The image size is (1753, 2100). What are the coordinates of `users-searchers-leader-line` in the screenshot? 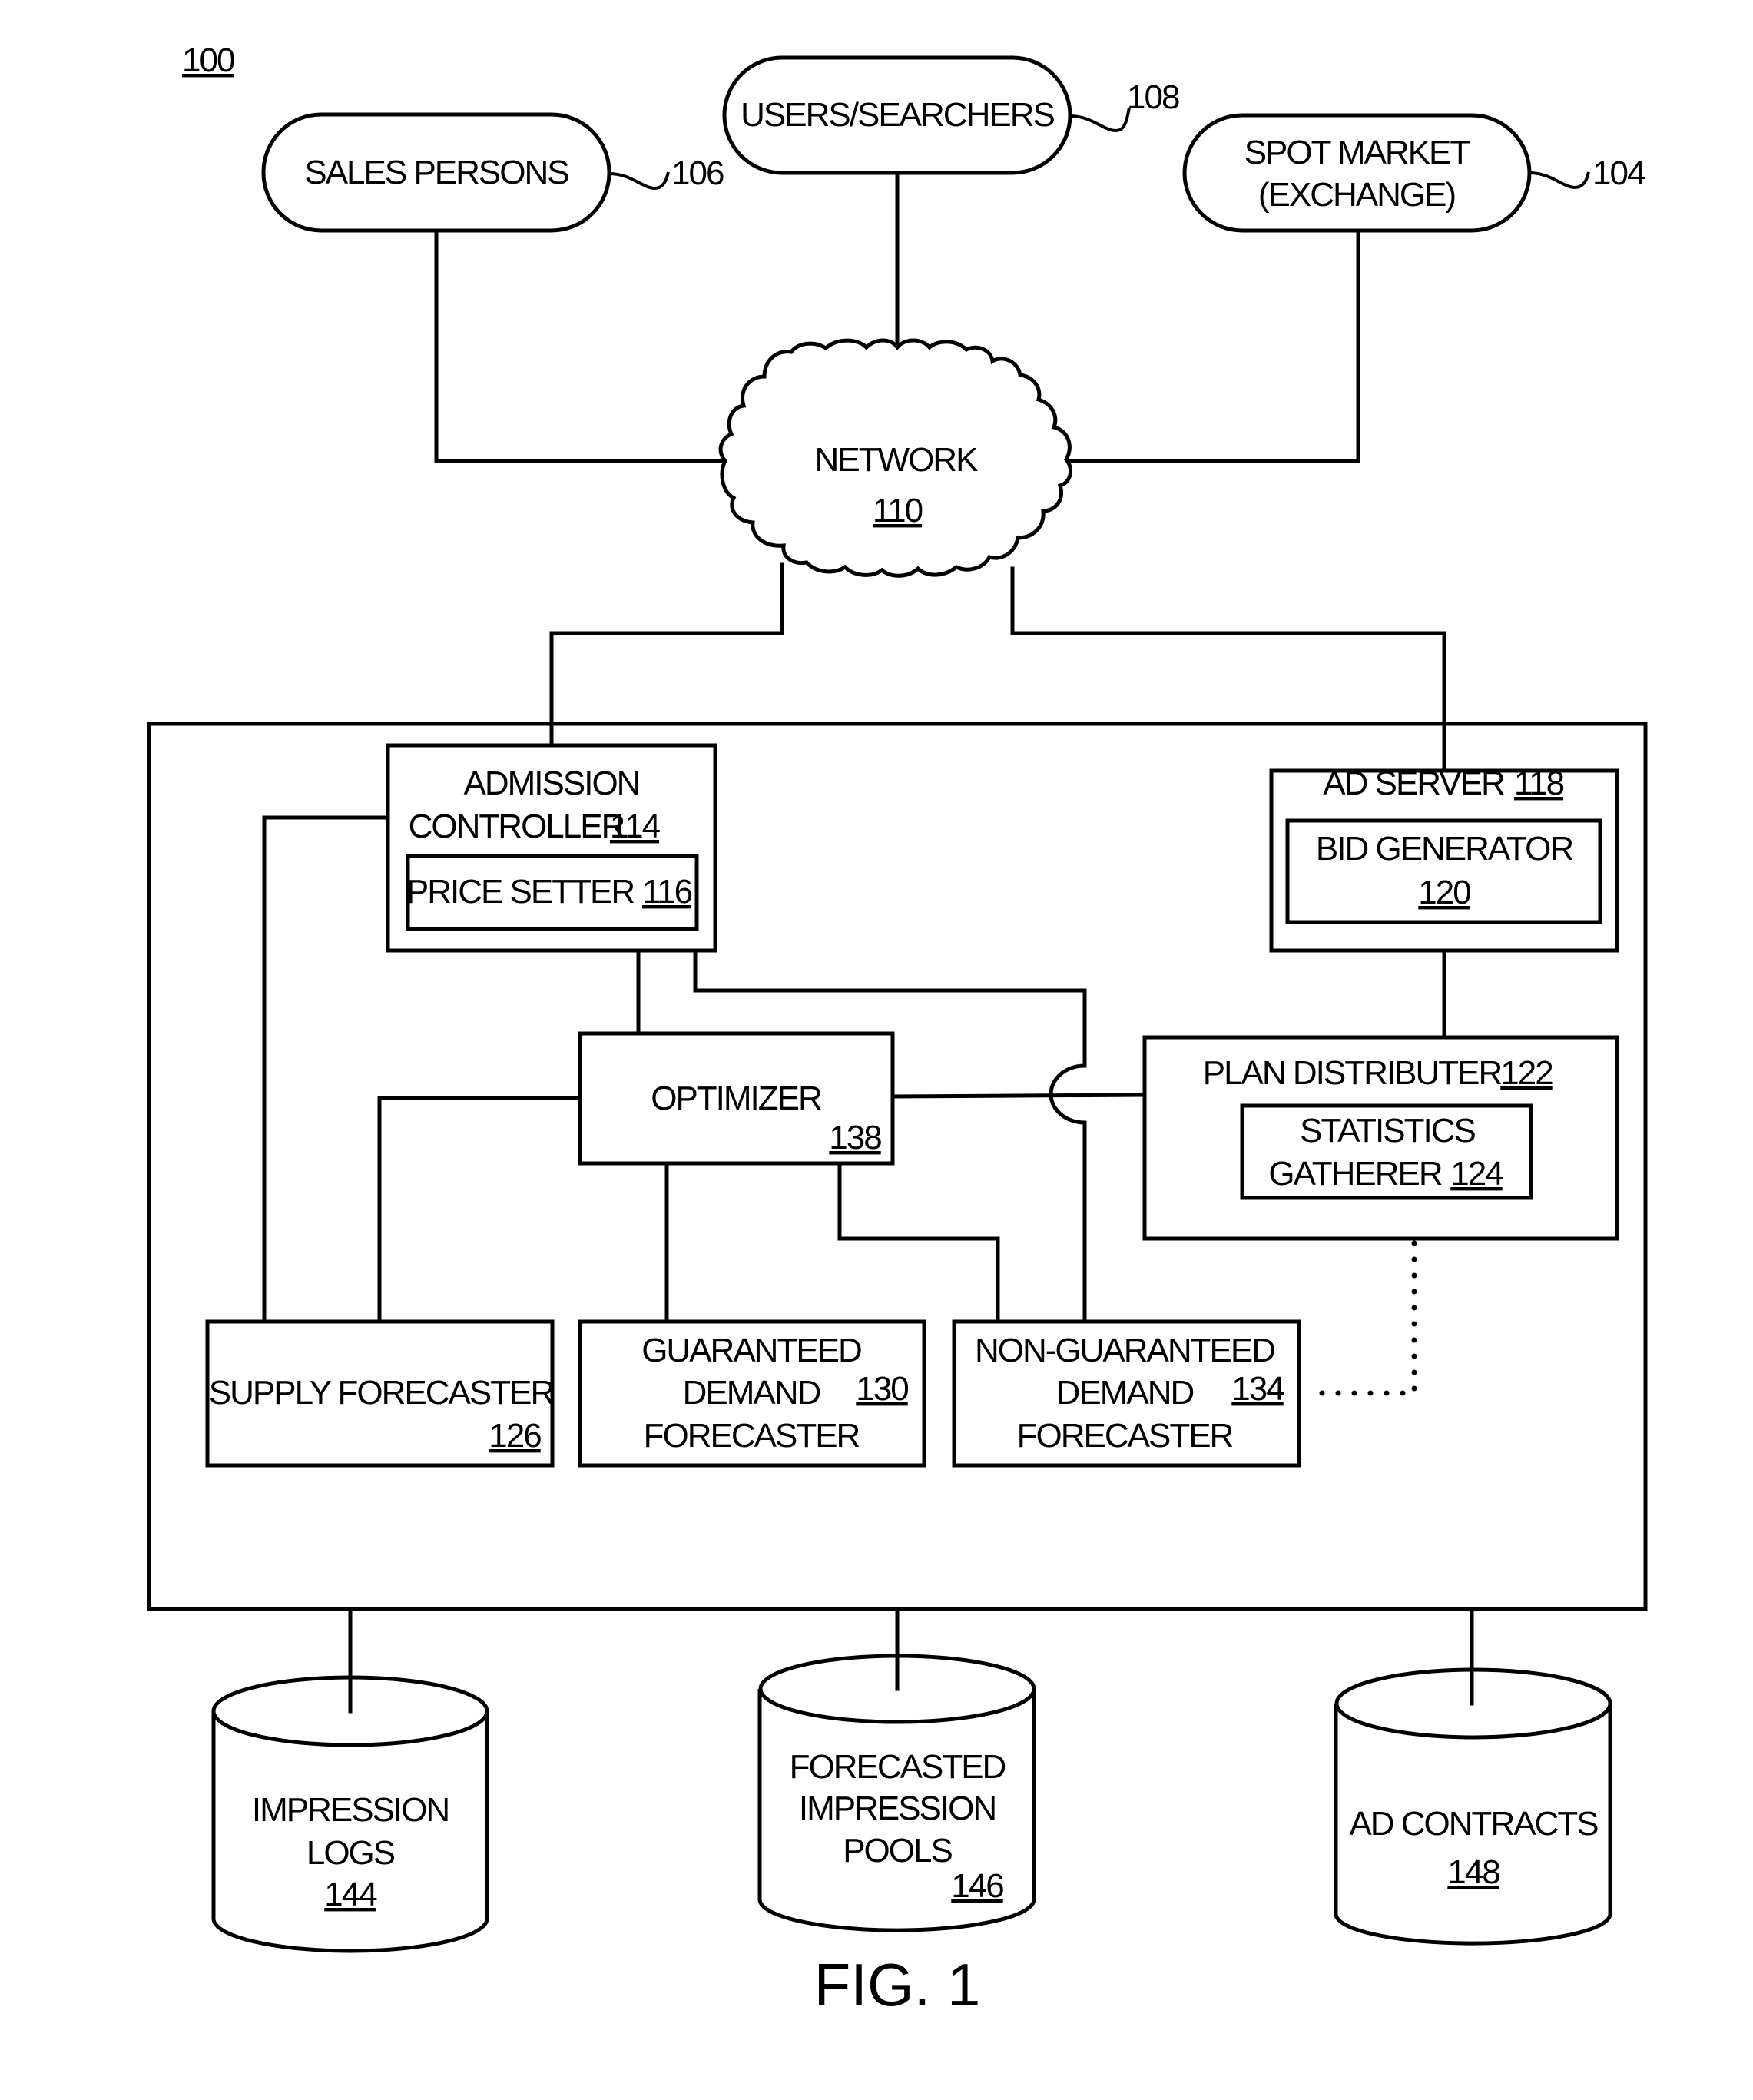 It's located at (1100, 120).